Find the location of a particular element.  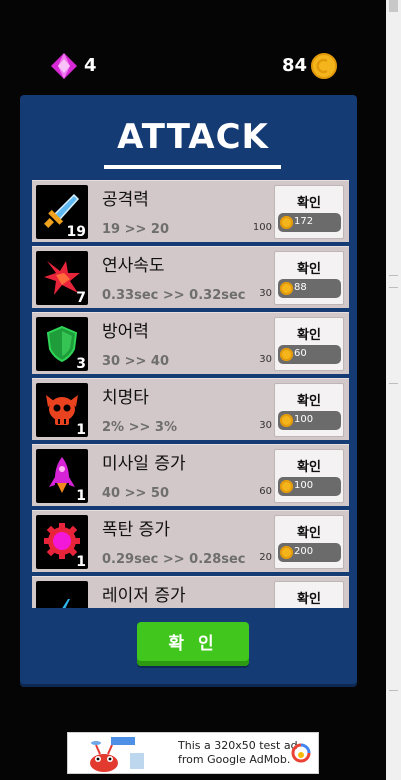

upgrade-name: 공격력 is located at coordinates (125, 200).